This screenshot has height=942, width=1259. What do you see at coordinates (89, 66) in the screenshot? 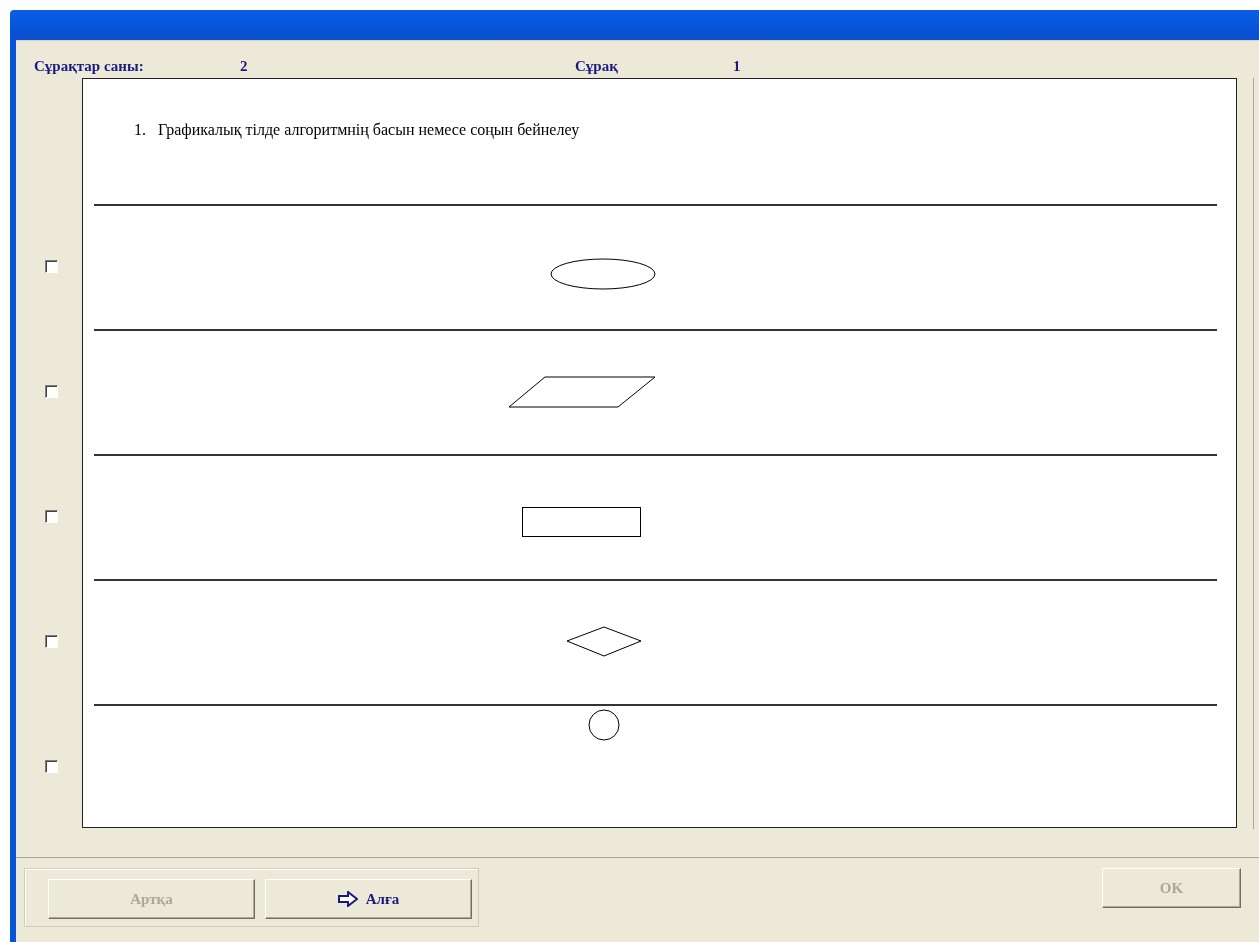
I see `question-count-label: Сұрақтар саны:` at bounding box center [89, 66].